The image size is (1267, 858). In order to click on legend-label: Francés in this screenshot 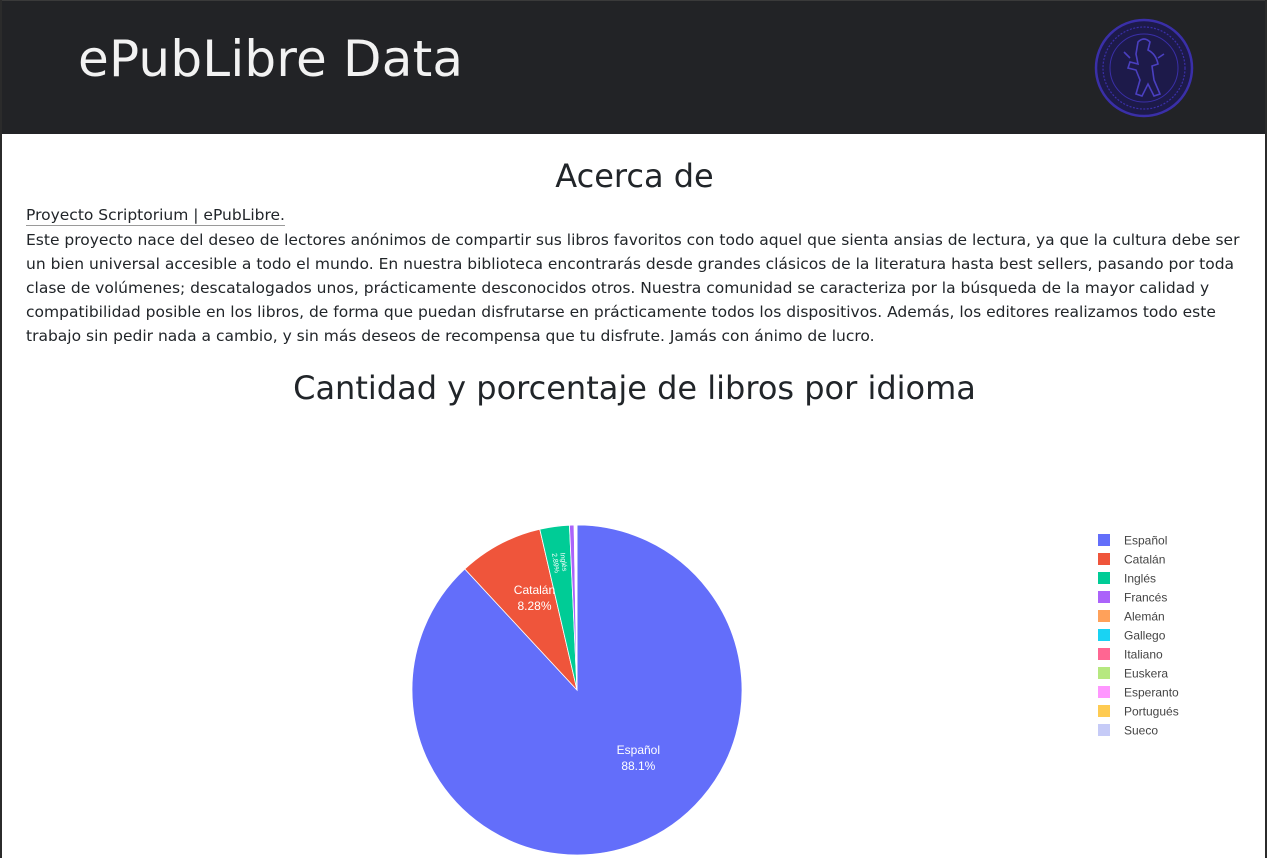, I will do `click(1145, 598)`.